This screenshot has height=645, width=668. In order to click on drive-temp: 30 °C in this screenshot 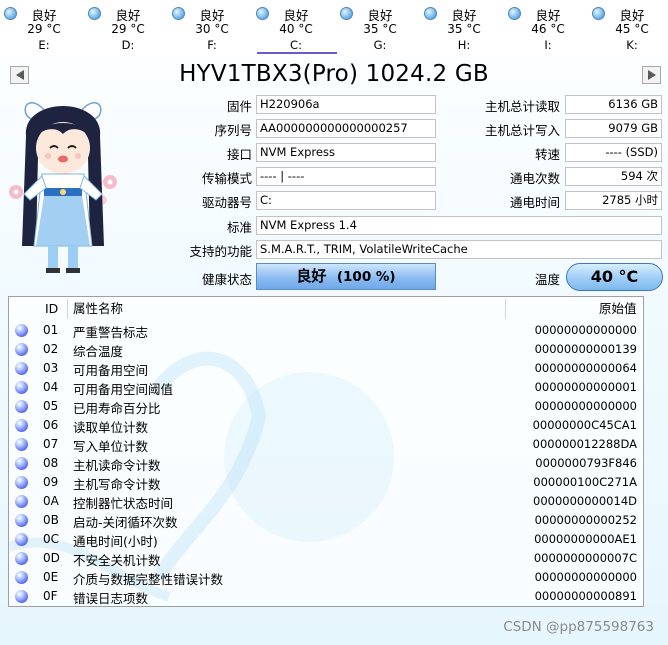, I will do `click(212, 29)`.